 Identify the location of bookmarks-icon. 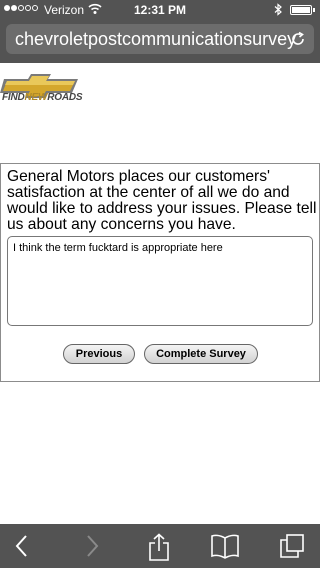
(225, 546).